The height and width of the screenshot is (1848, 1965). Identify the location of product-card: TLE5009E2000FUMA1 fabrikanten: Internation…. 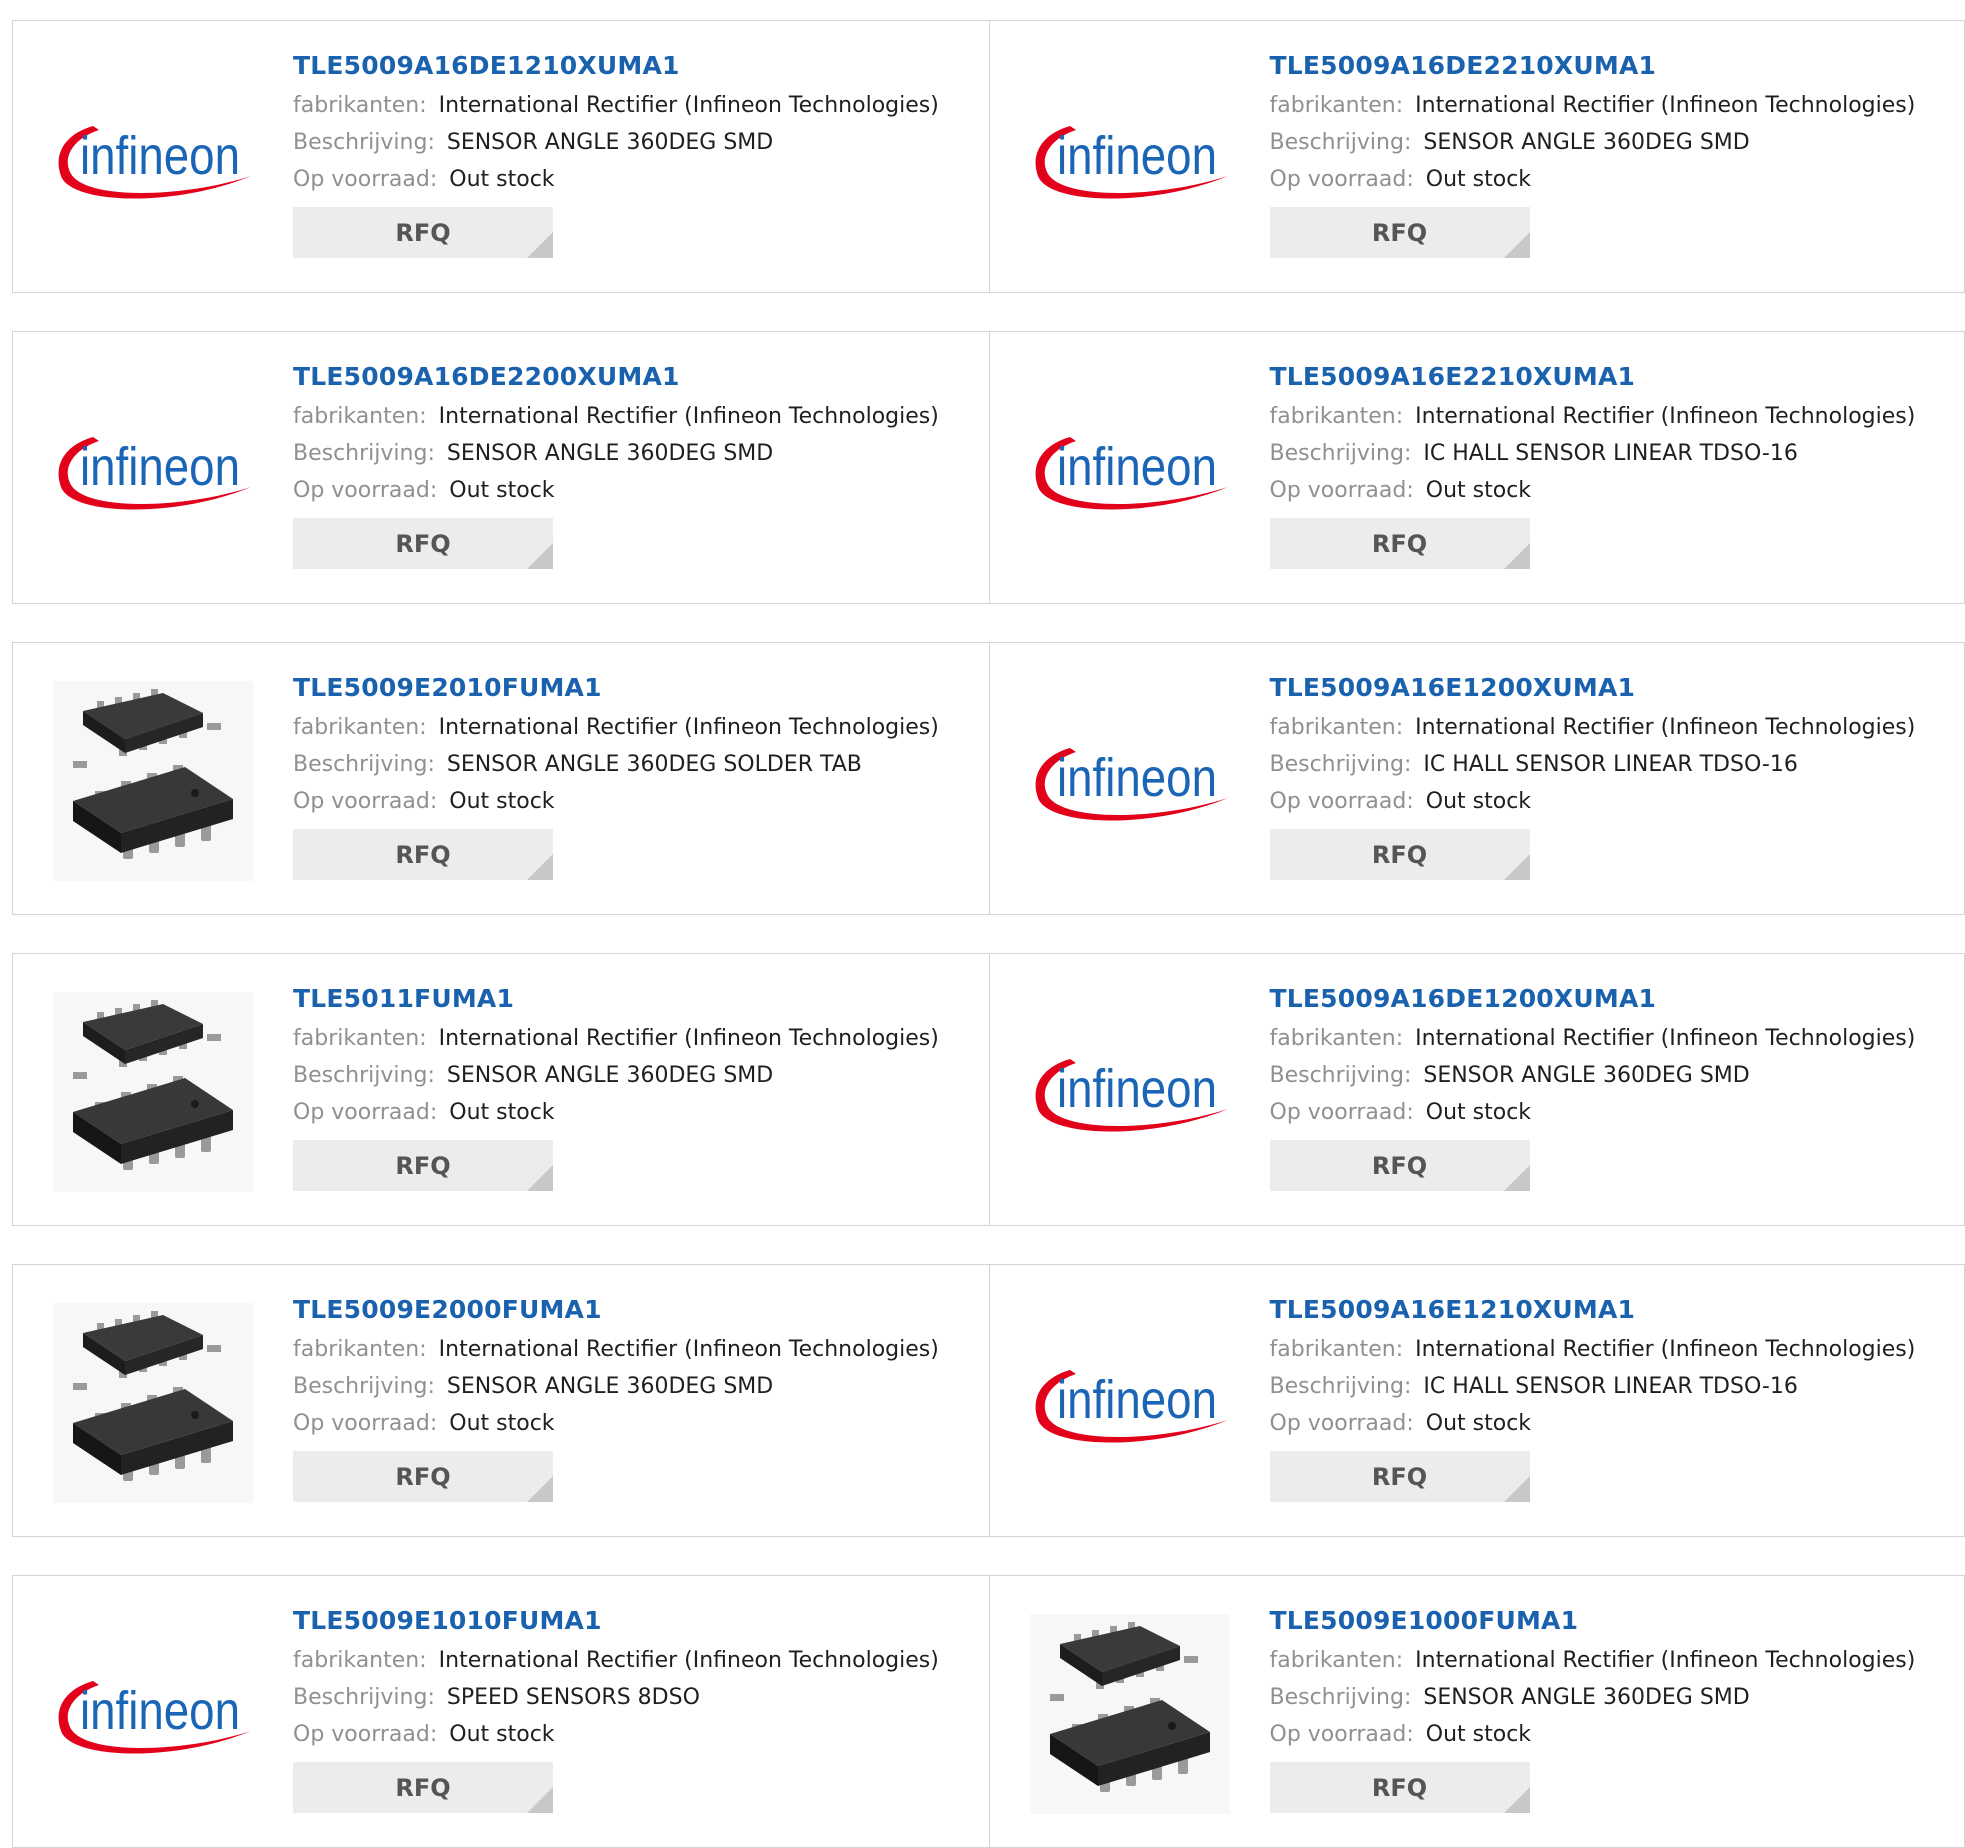
(501, 1400).